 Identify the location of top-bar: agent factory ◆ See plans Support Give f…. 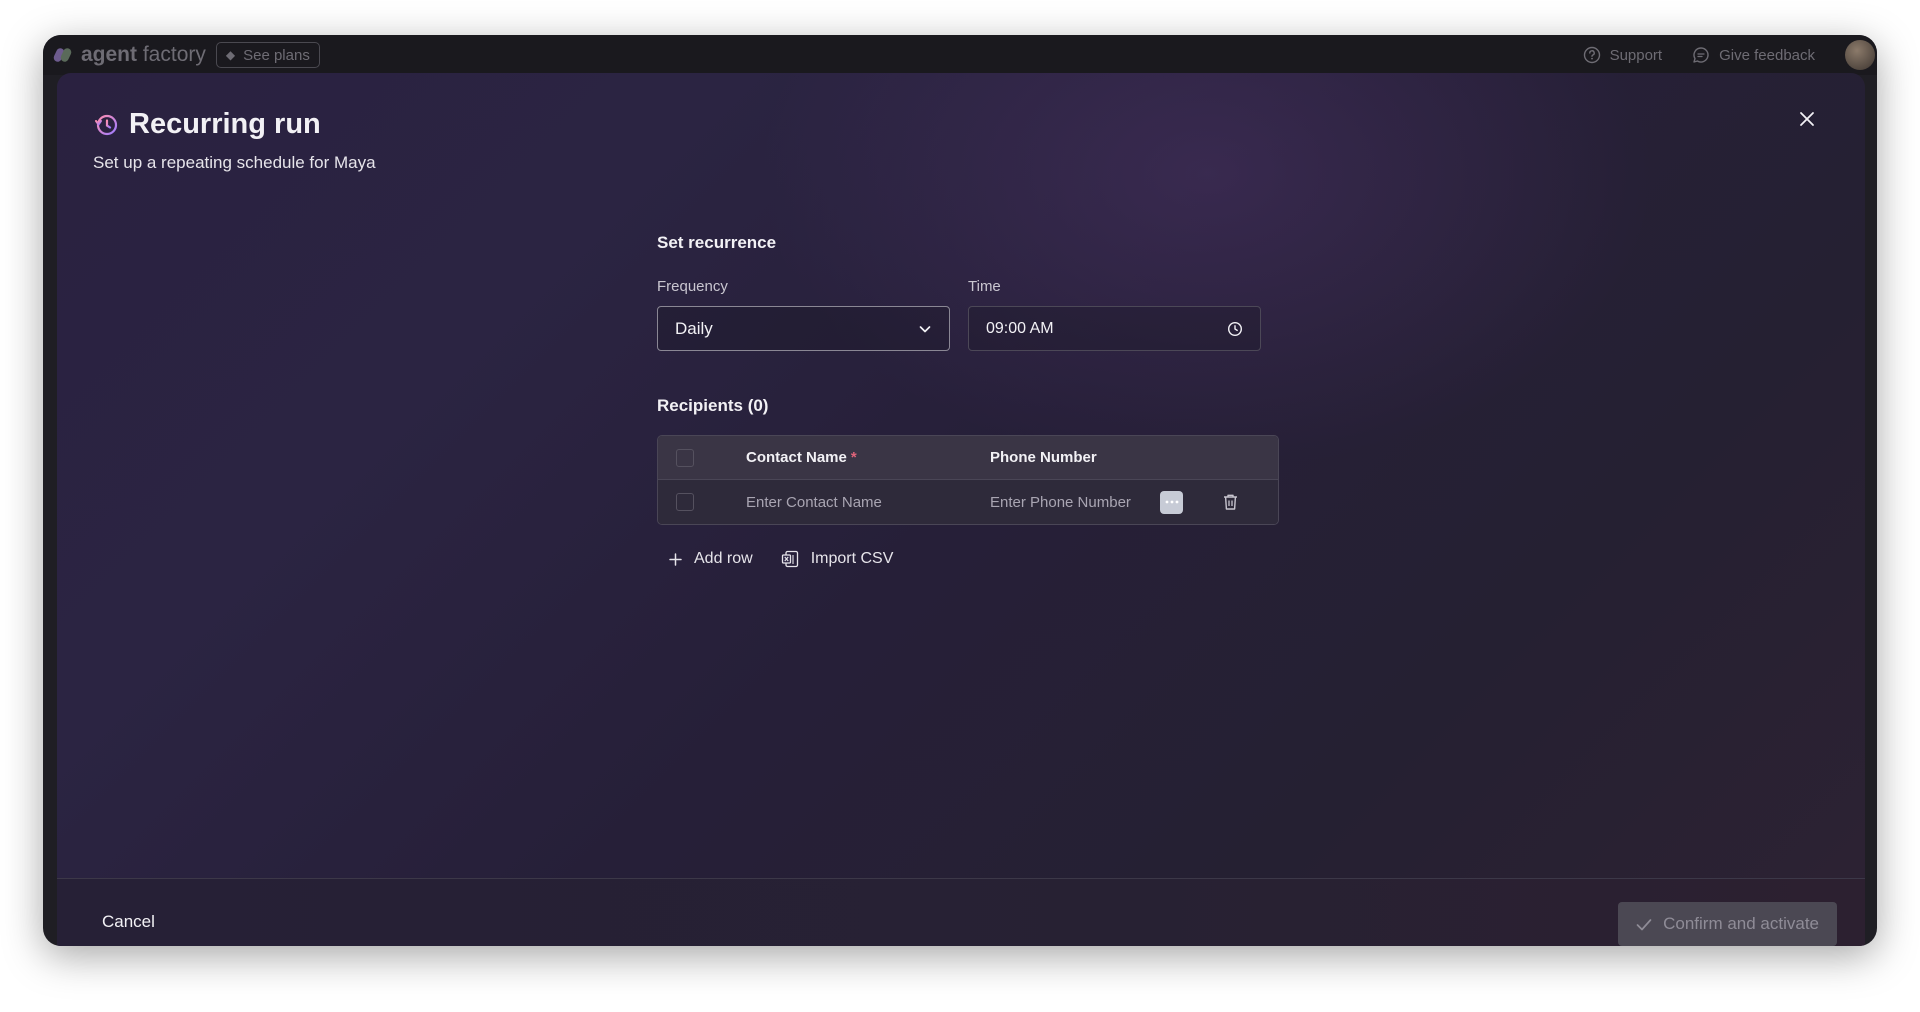
(960, 55).